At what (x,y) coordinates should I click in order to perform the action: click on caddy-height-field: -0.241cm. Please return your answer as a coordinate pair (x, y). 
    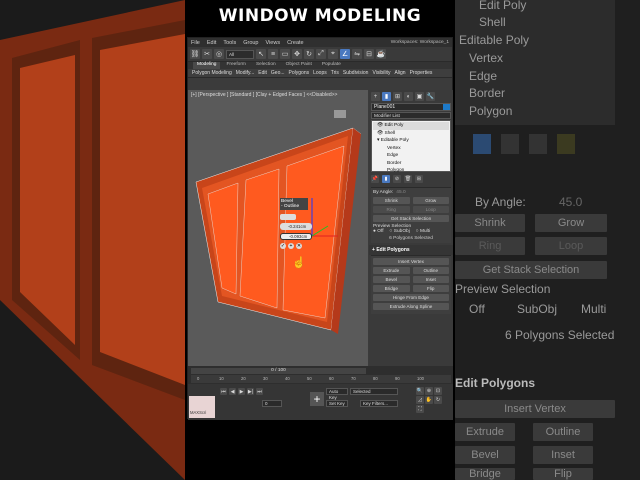
    Looking at the image, I should click on (296, 226).